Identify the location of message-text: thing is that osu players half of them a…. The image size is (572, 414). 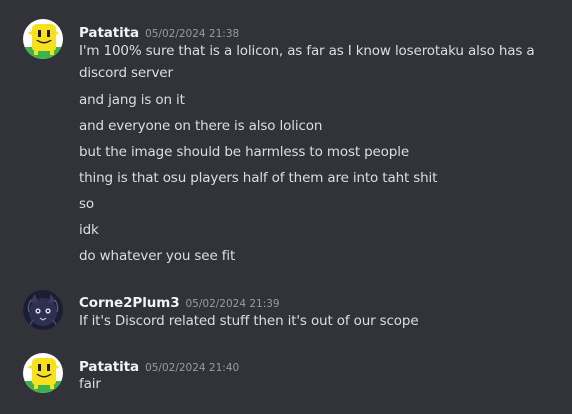
(258, 178).